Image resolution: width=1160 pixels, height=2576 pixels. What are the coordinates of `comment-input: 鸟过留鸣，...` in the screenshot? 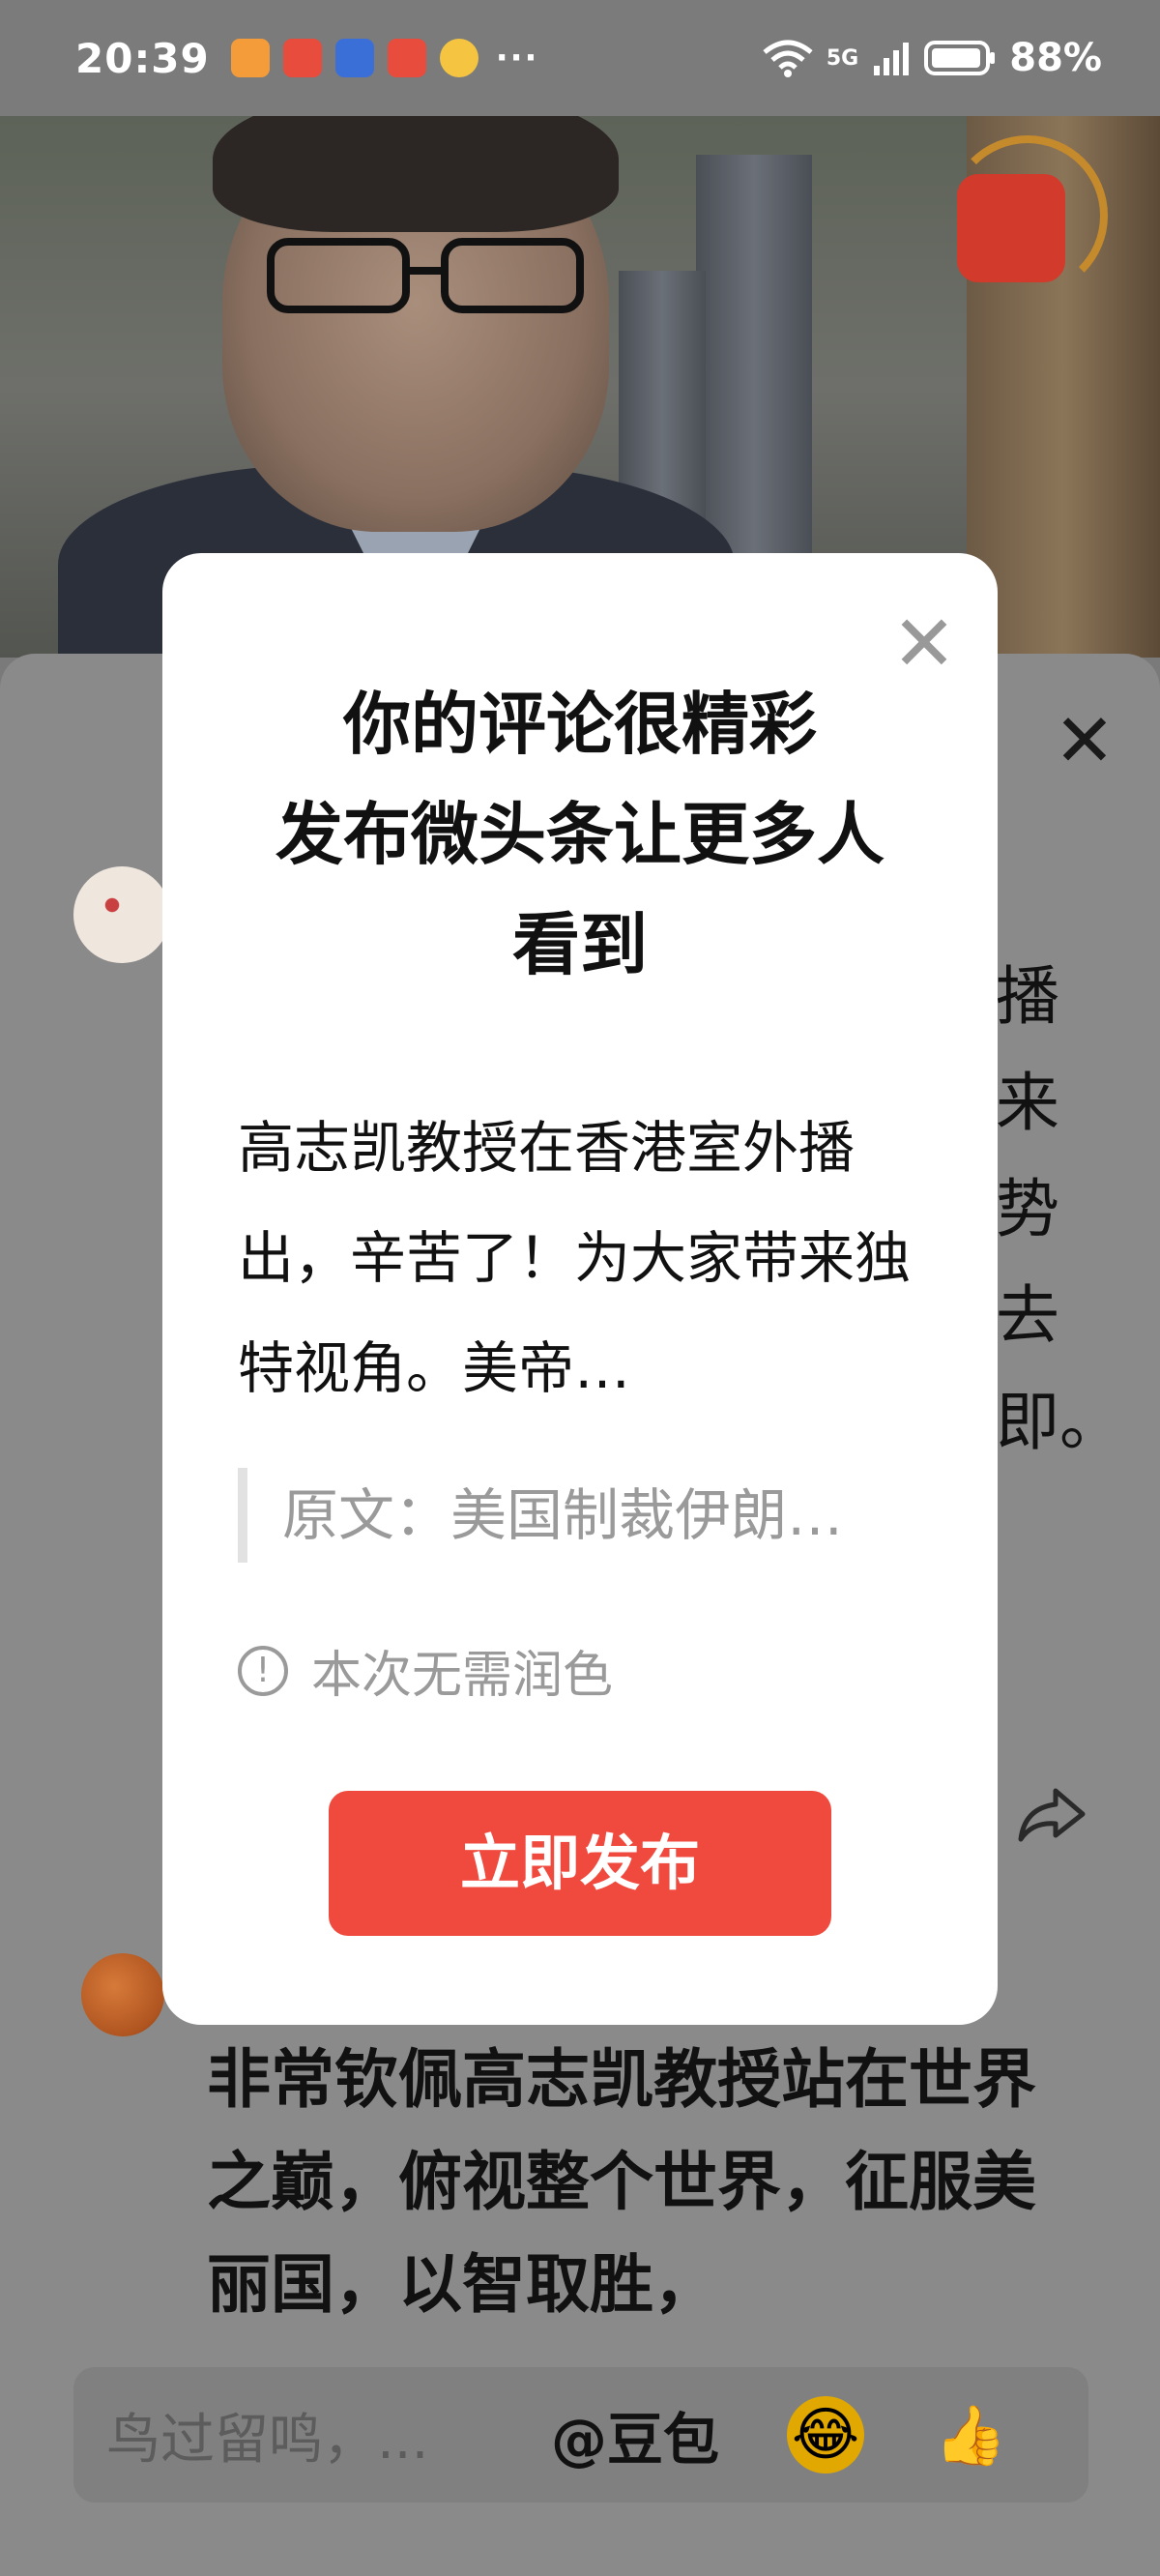 It's located at (319, 2435).